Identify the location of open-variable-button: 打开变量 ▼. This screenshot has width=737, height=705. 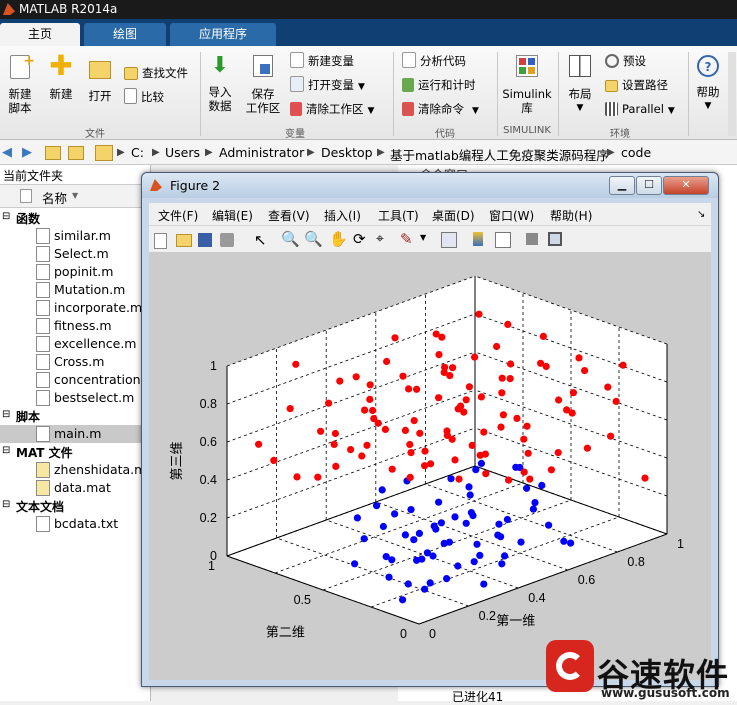
(327, 85).